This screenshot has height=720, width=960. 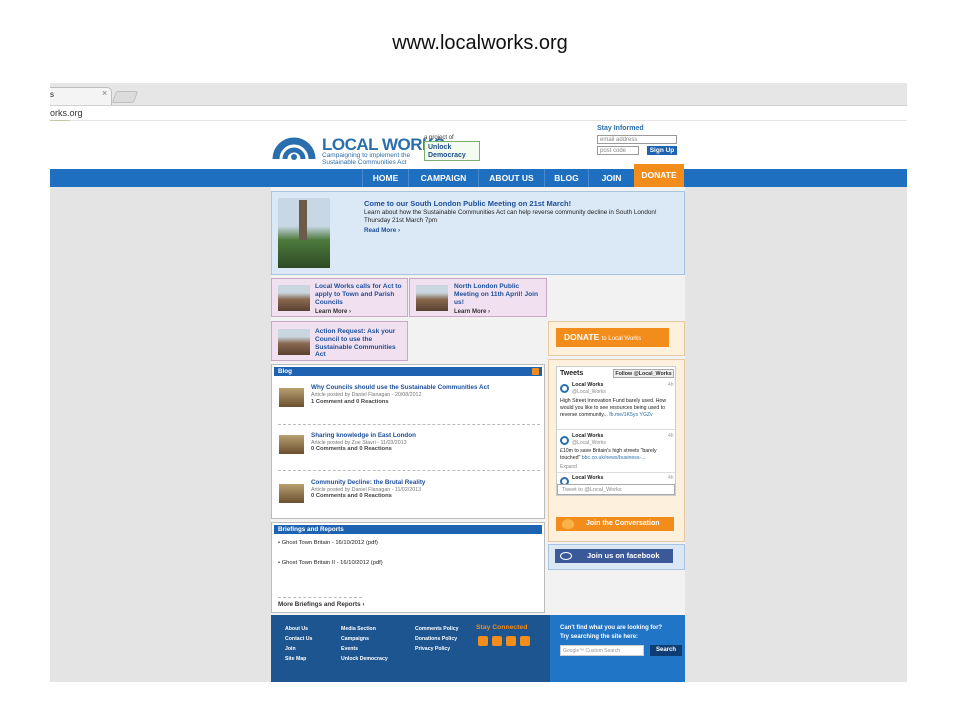 What do you see at coordinates (630, 415) in the screenshot?
I see `tweet-link: fb.me/1K5ys YGZv` at bounding box center [630, 415].